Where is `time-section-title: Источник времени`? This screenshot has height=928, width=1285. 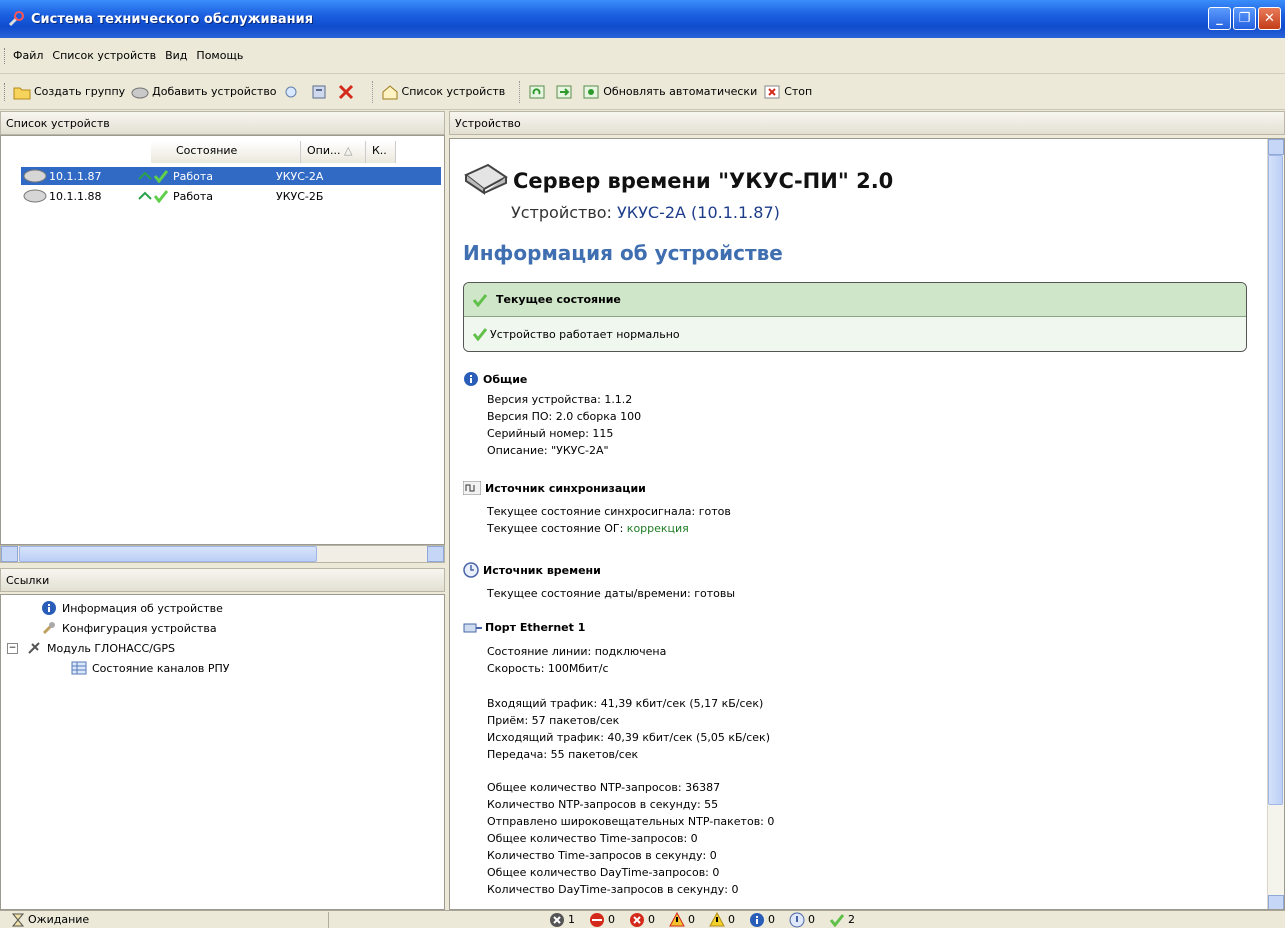
time-section-title: Источник времени is located at coordinates (532, 570).